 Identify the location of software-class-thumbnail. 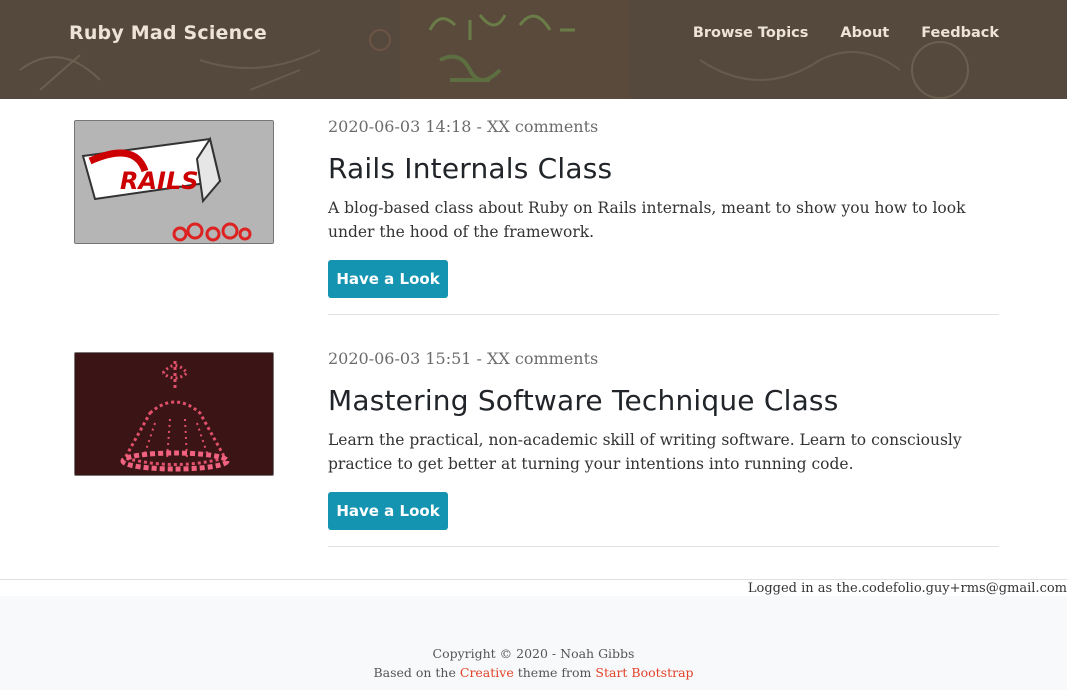
(174, 414).